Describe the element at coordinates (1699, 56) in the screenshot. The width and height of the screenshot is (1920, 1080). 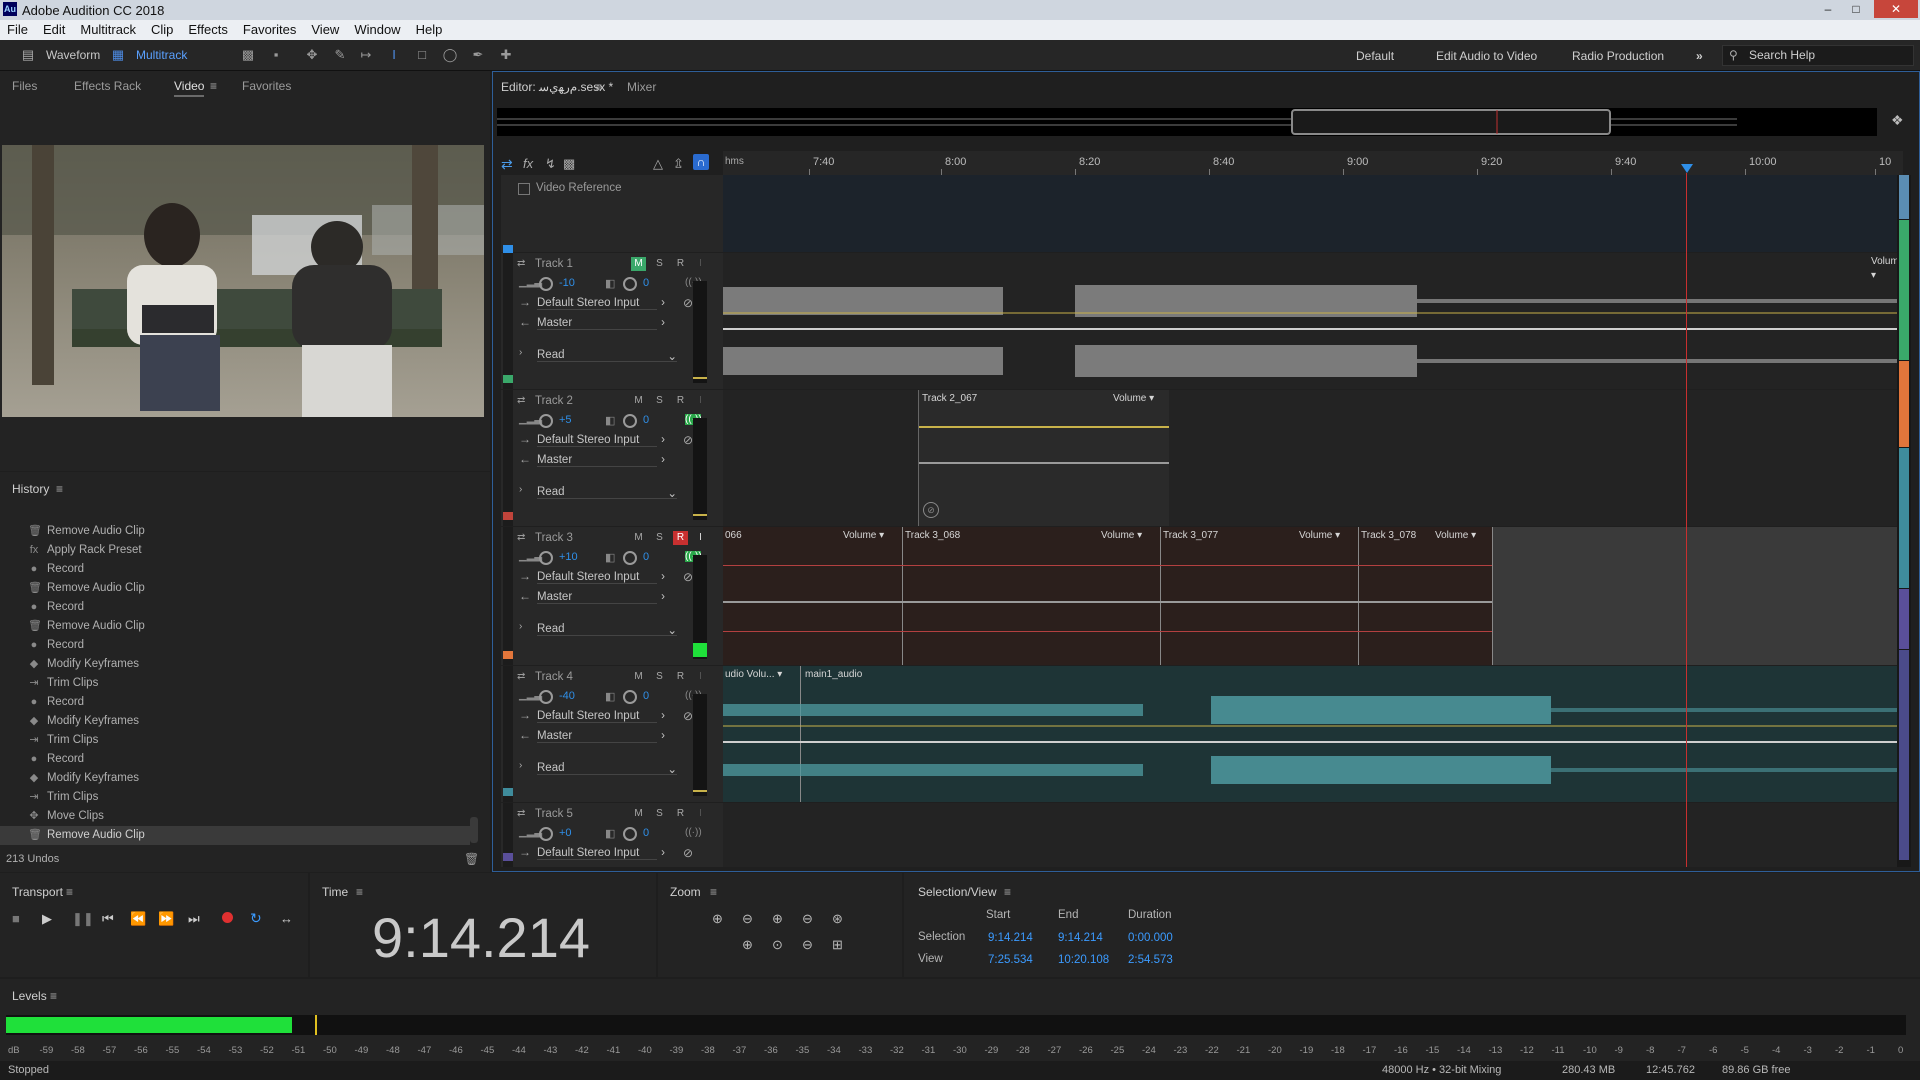
I see `more-workspaces-icon: »` at that location.